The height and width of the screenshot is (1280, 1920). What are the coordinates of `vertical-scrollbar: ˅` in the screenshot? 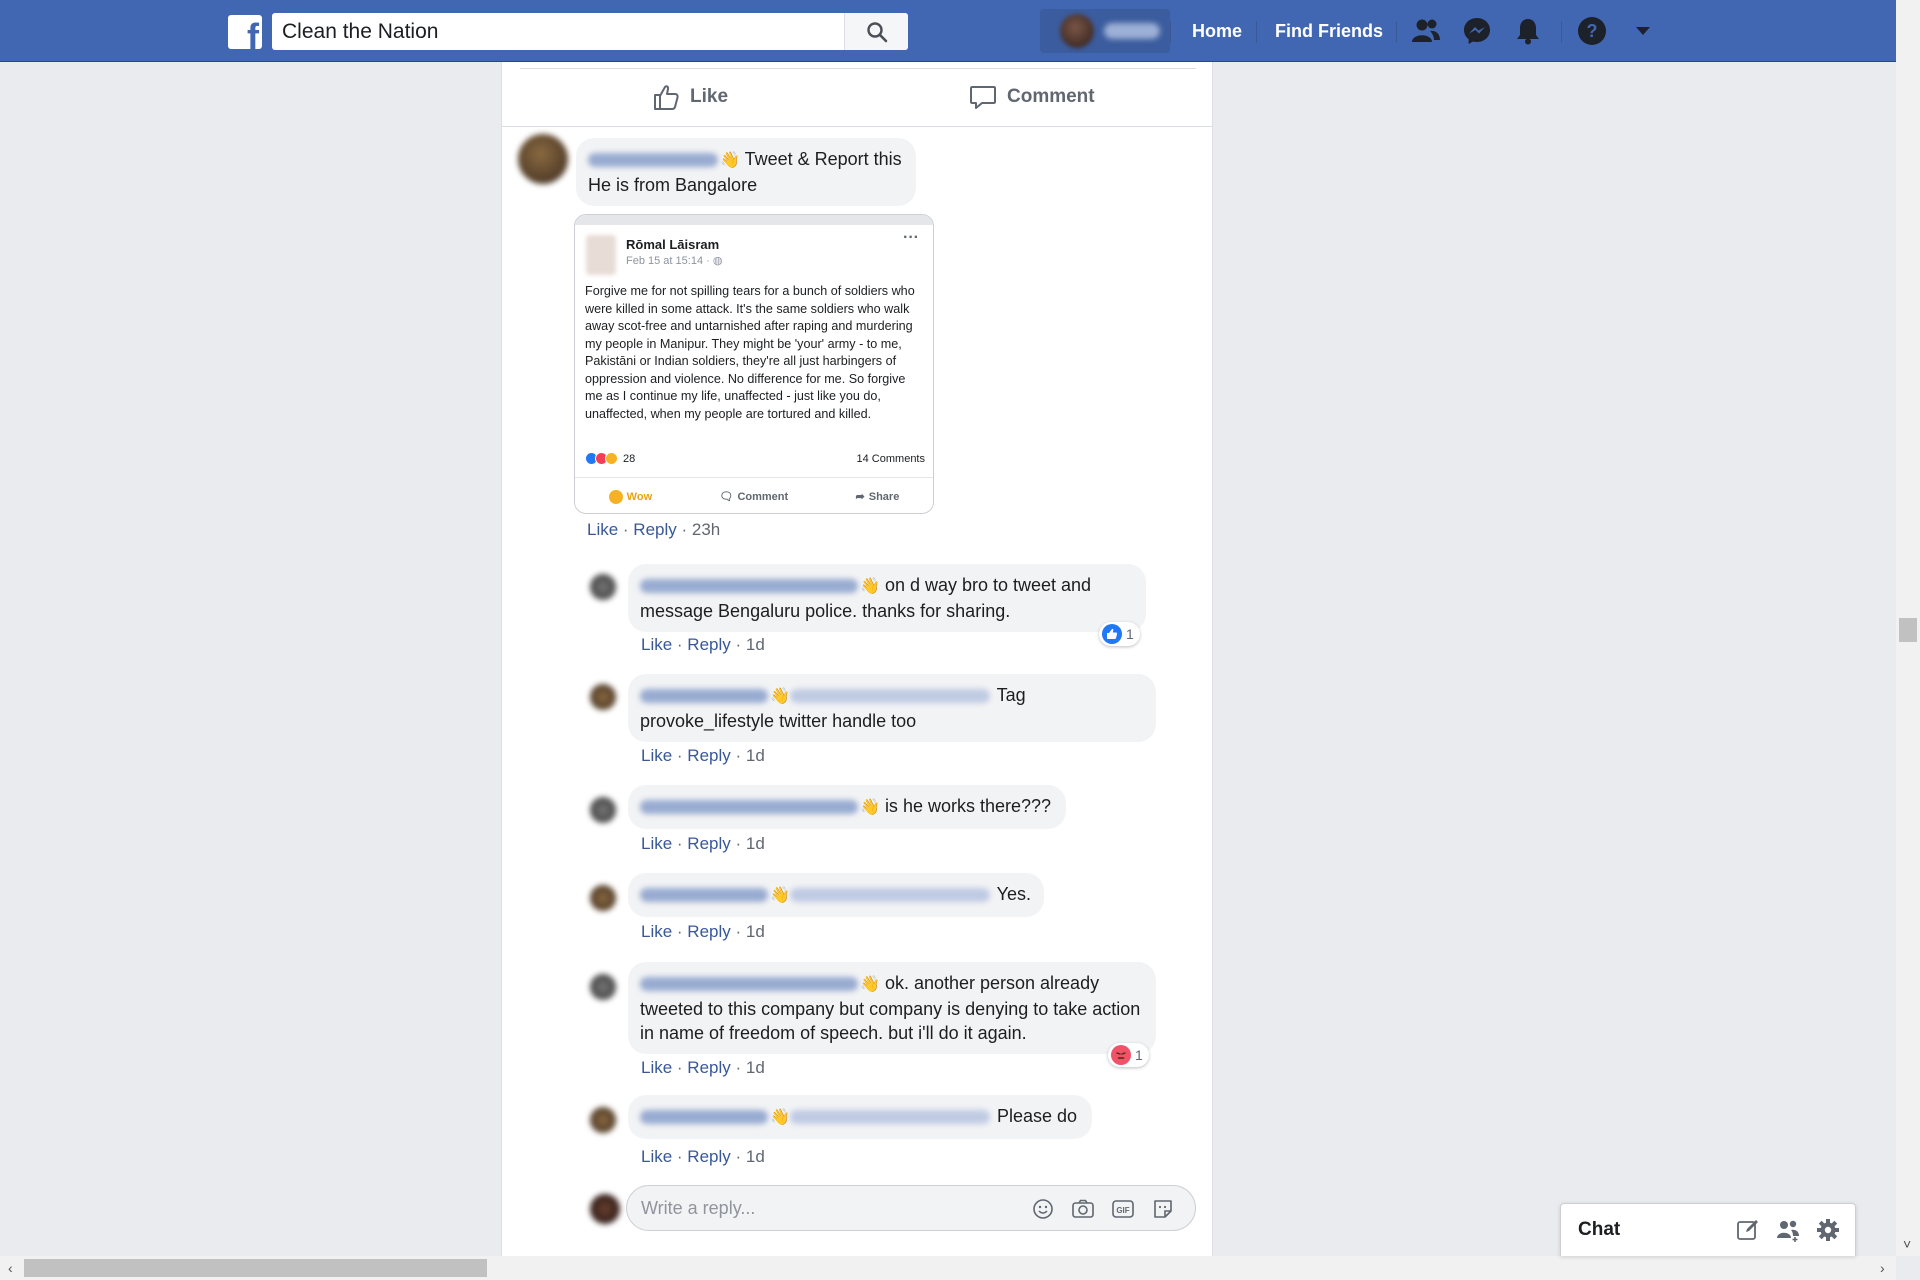 It's located at (1908, 628).